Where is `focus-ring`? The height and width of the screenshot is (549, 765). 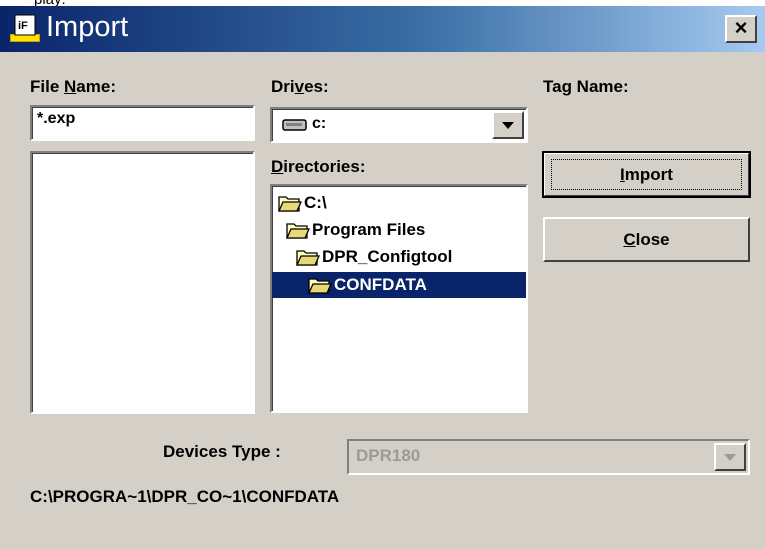 focus-ring is located at coordinates (646, 174).